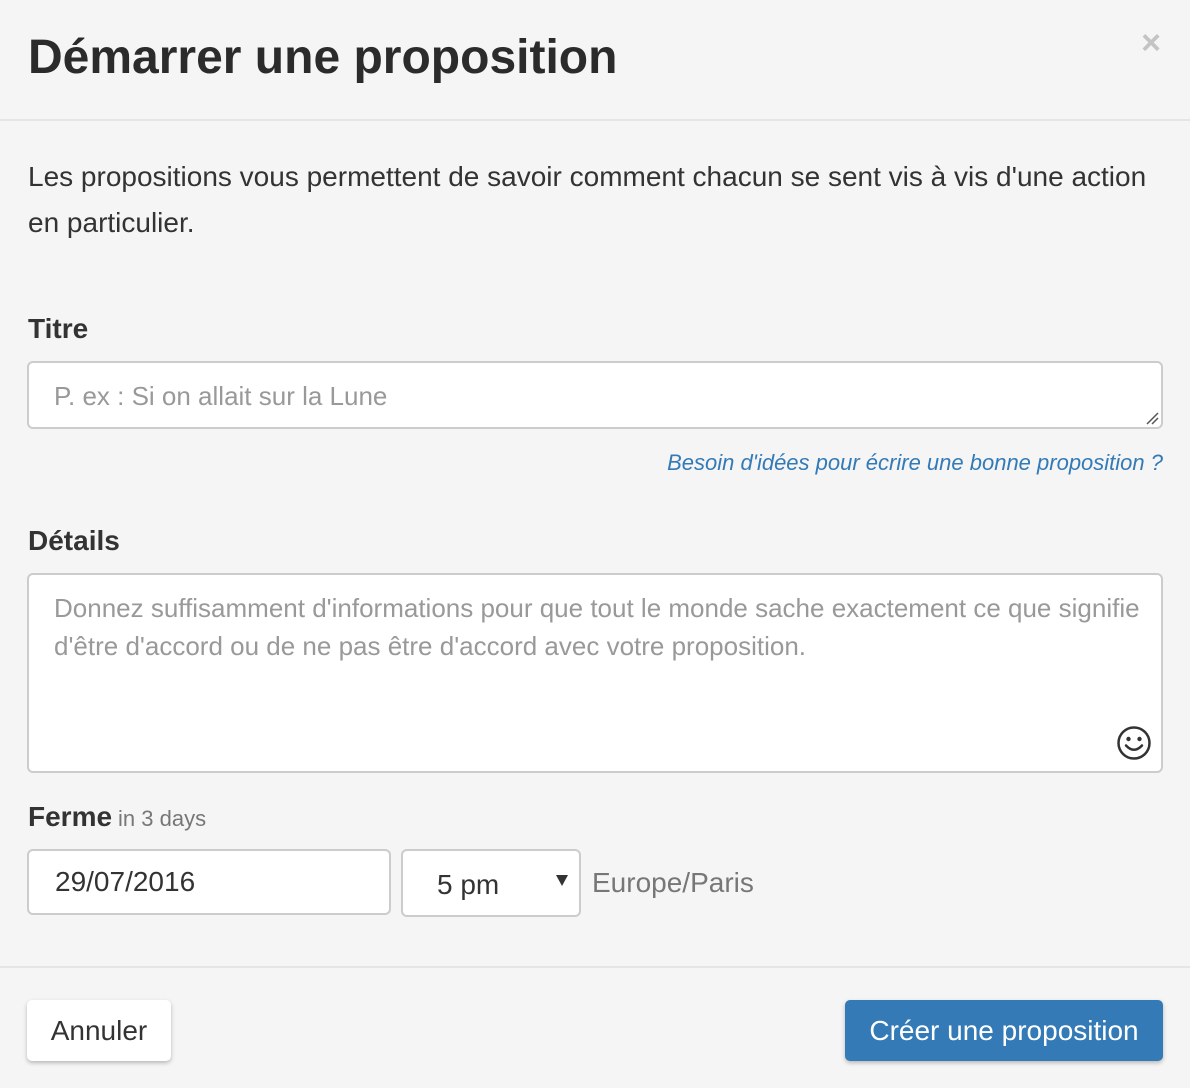 This screenshot has width=1190, height=1088. I want to click on close-time-select: 5 pm, so click(491, 883).